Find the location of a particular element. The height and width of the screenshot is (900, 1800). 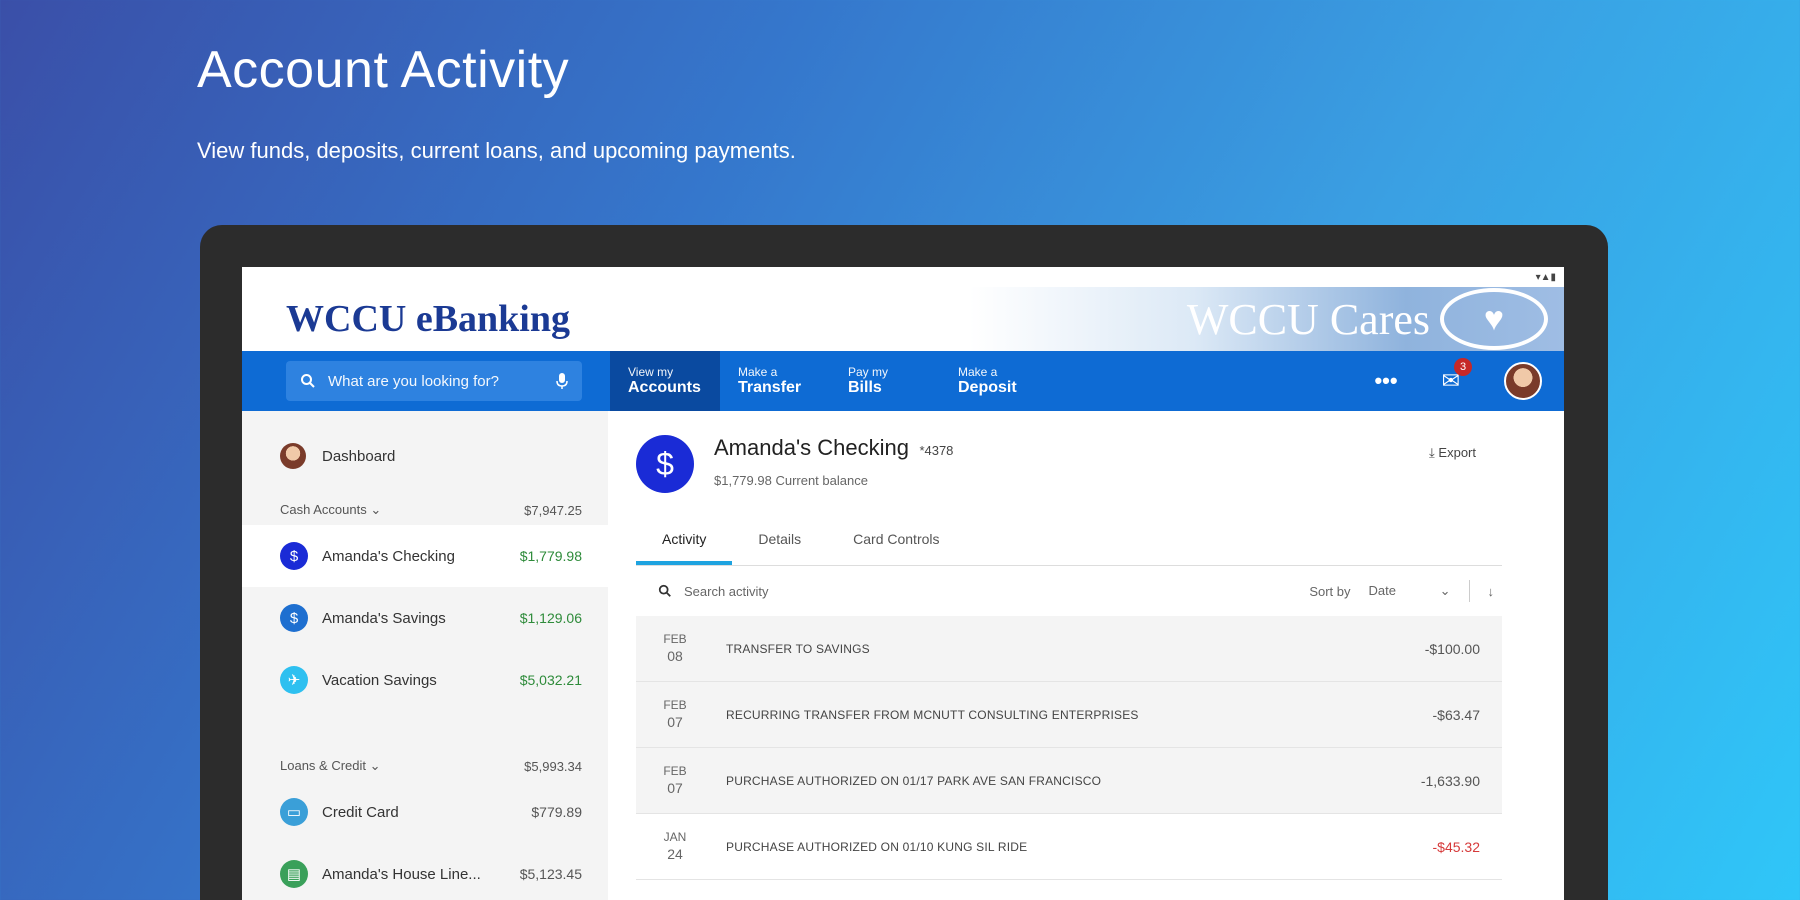

transaction-amount: -$45.32 is located at coordinates (1456, 846).